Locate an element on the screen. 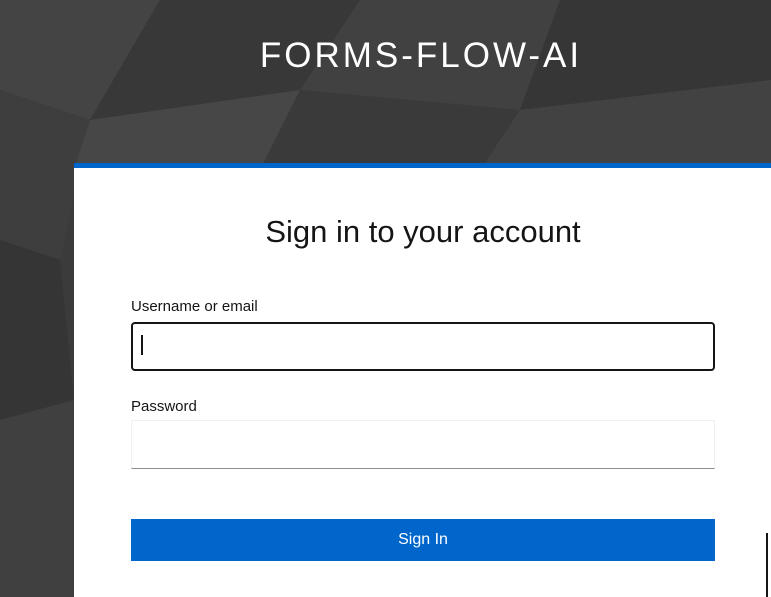 The height and width of the screenshot is (597, 771). password-field is located at coordinates (423, 444).